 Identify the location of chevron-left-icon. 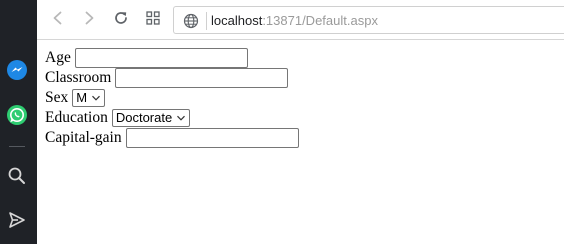
(58, 20).